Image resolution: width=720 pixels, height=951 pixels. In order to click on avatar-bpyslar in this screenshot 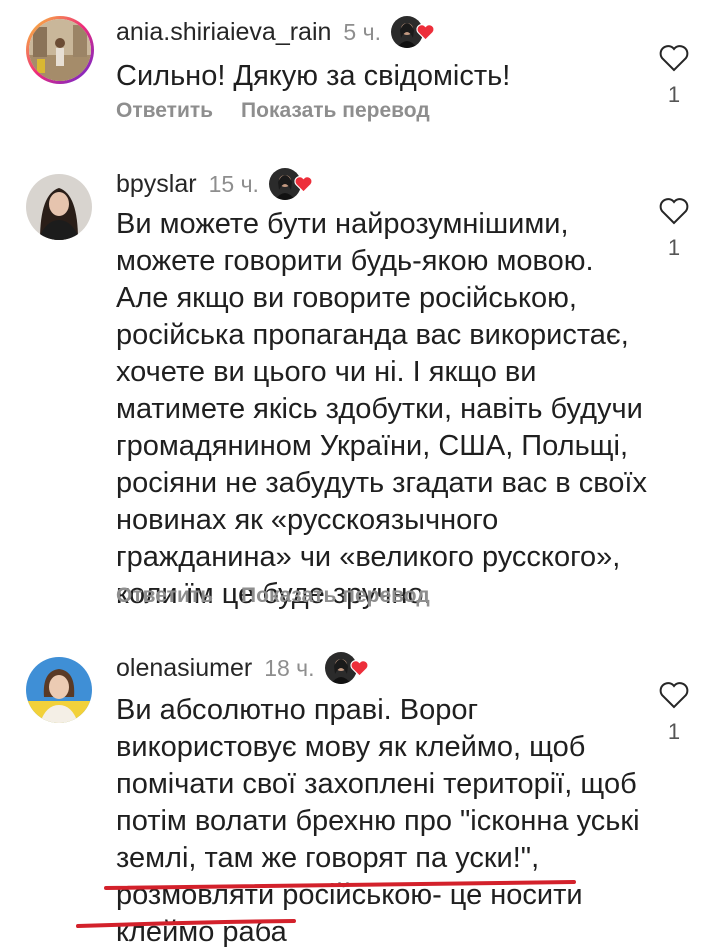, I will do `click(59, 207)`.